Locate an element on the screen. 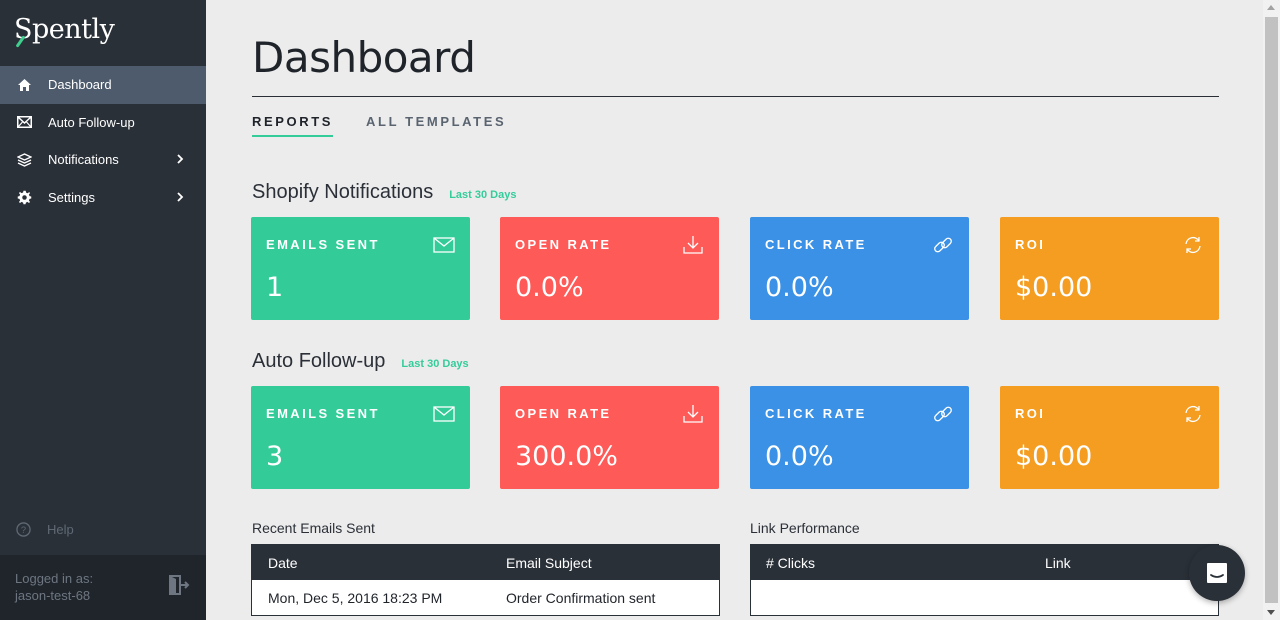 This screenshot has width=1280, height=620. section-title-auto-follow-up: Auto Follow-up Last 30 Days is located at coordinates (360, 361).